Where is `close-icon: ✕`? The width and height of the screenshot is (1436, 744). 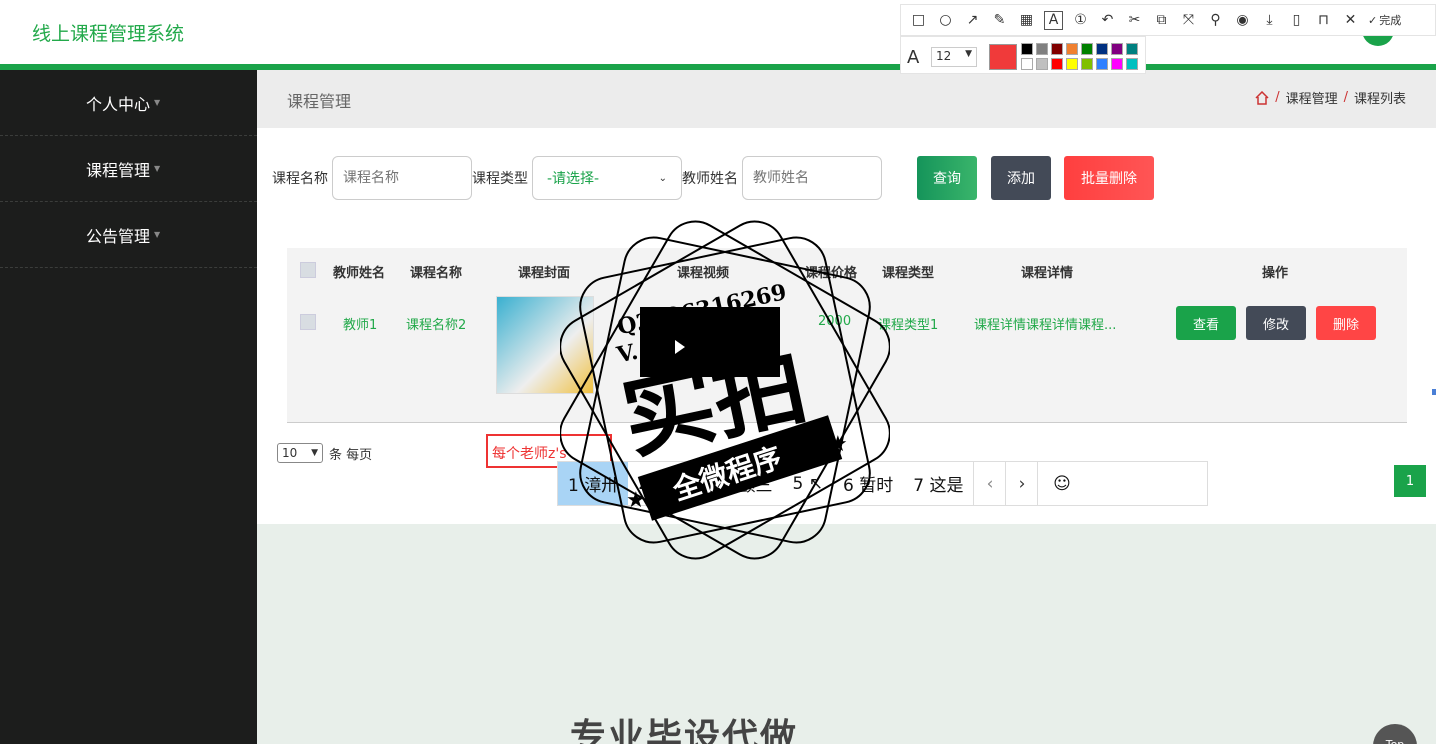 close-icon: ✕ is located at coordinates (1350, 20).